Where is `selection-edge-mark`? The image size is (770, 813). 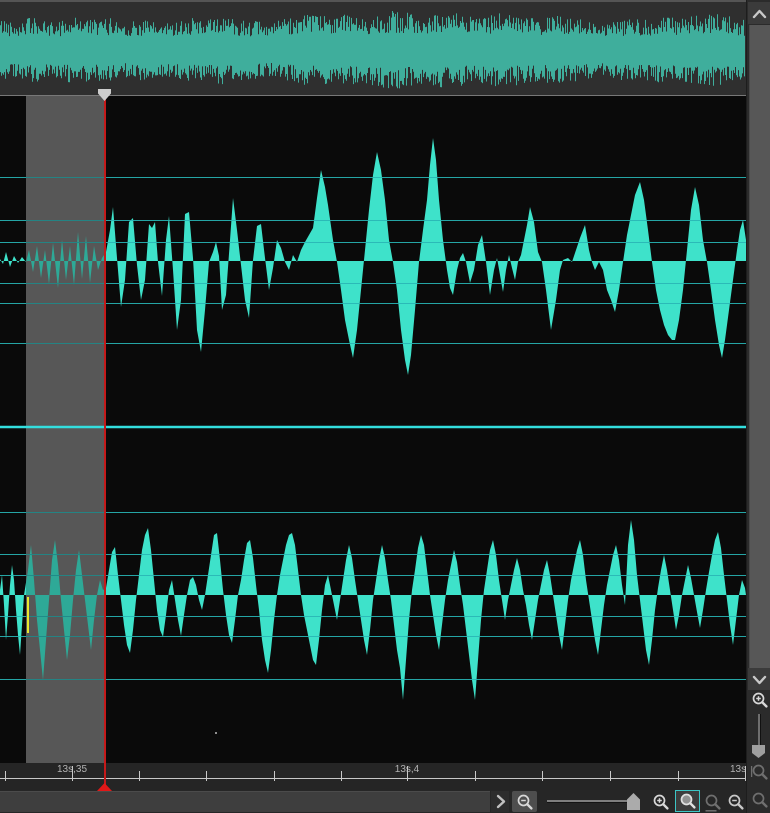 selection-edge-mark is located at coordinates (28, 615).